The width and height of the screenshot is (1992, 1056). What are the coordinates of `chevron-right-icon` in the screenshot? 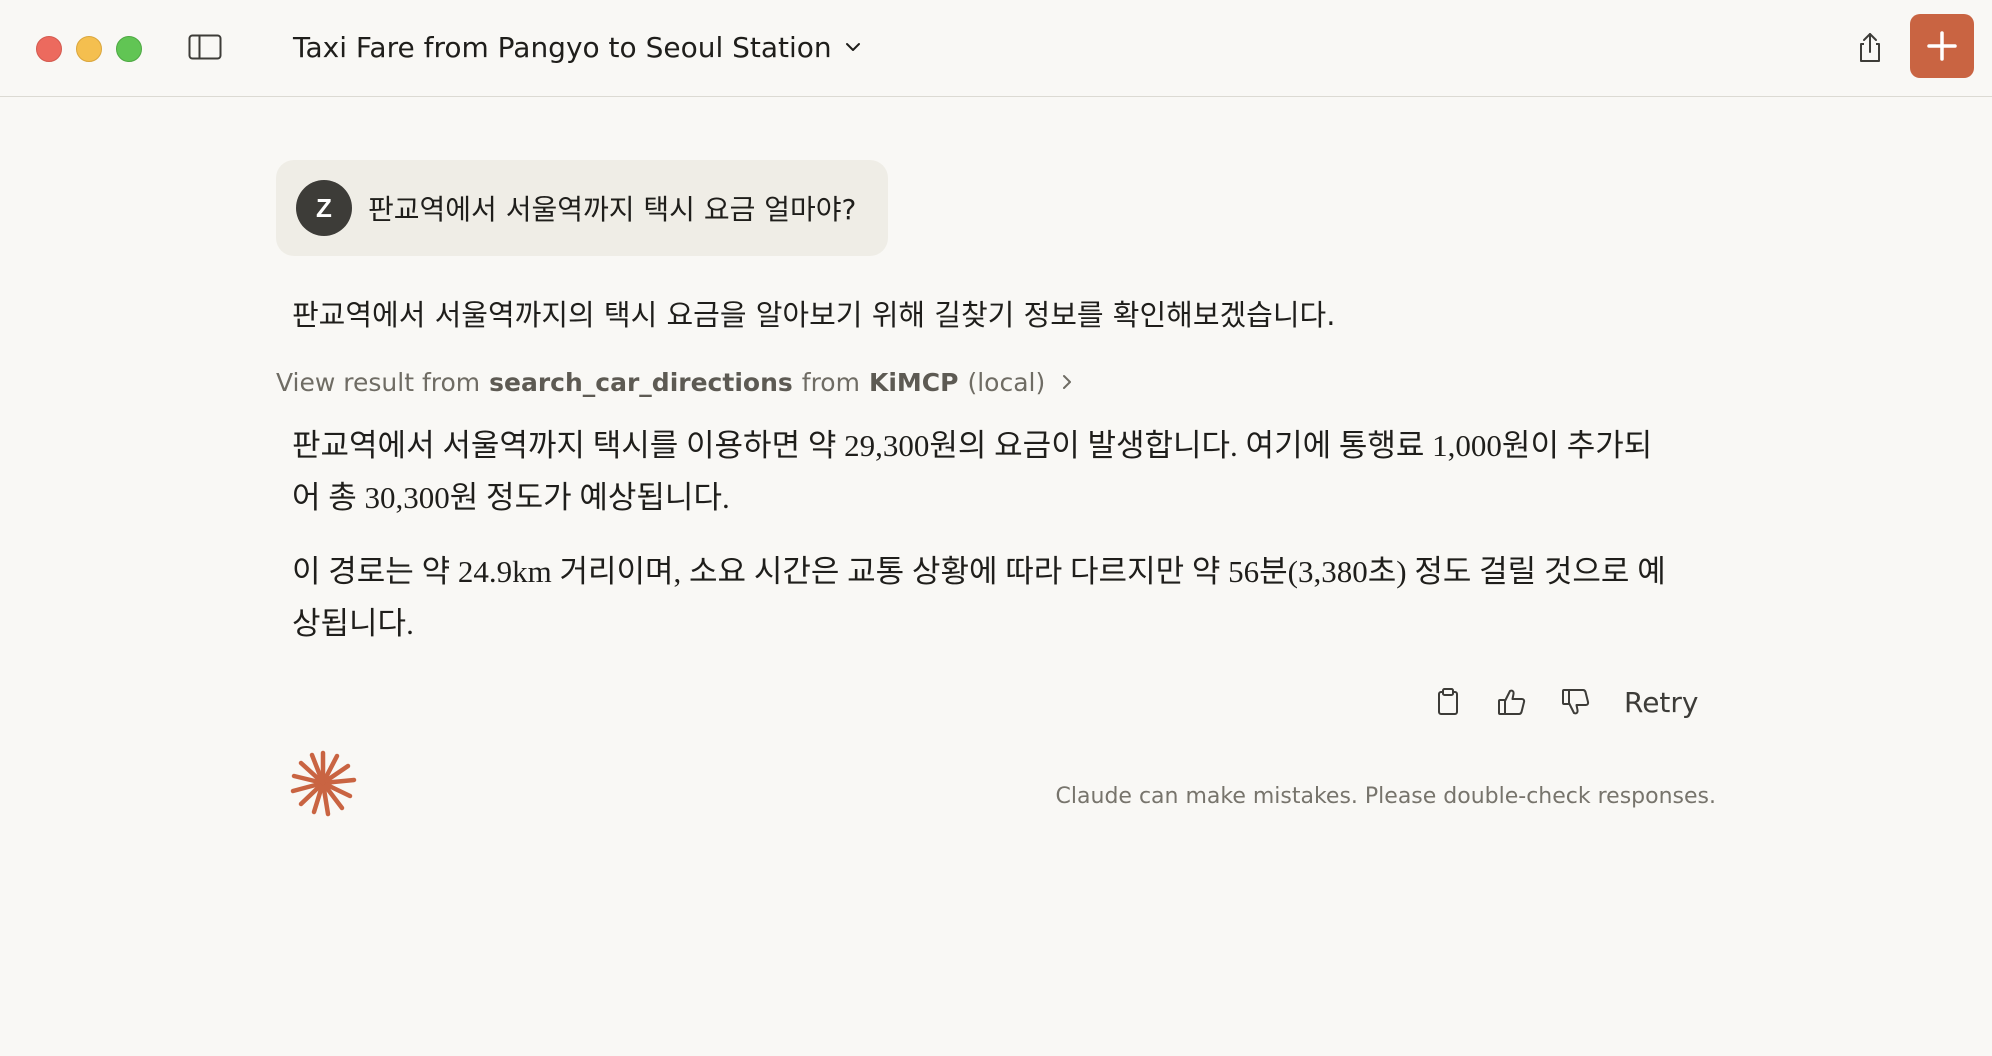 It's located at (1067, 382).